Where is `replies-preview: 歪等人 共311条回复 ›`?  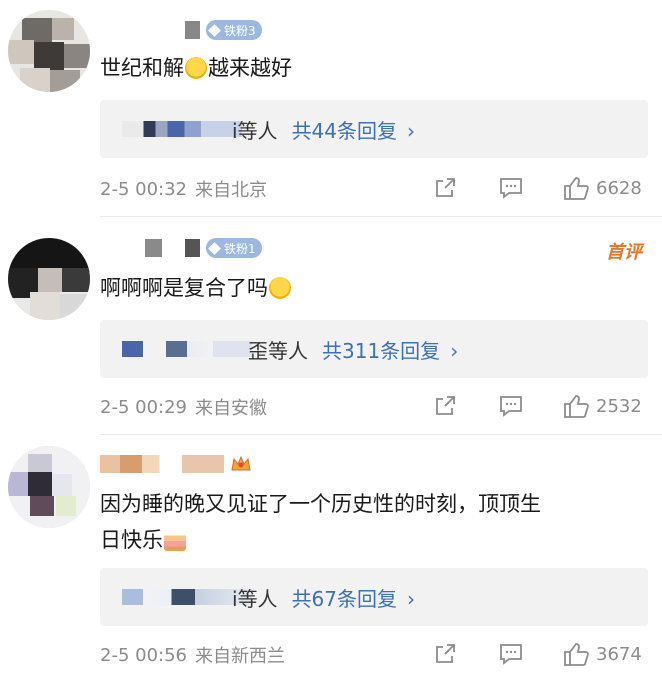
replies-preview: 歪等人 共311条回复 › is located at coordinates (374, 349).